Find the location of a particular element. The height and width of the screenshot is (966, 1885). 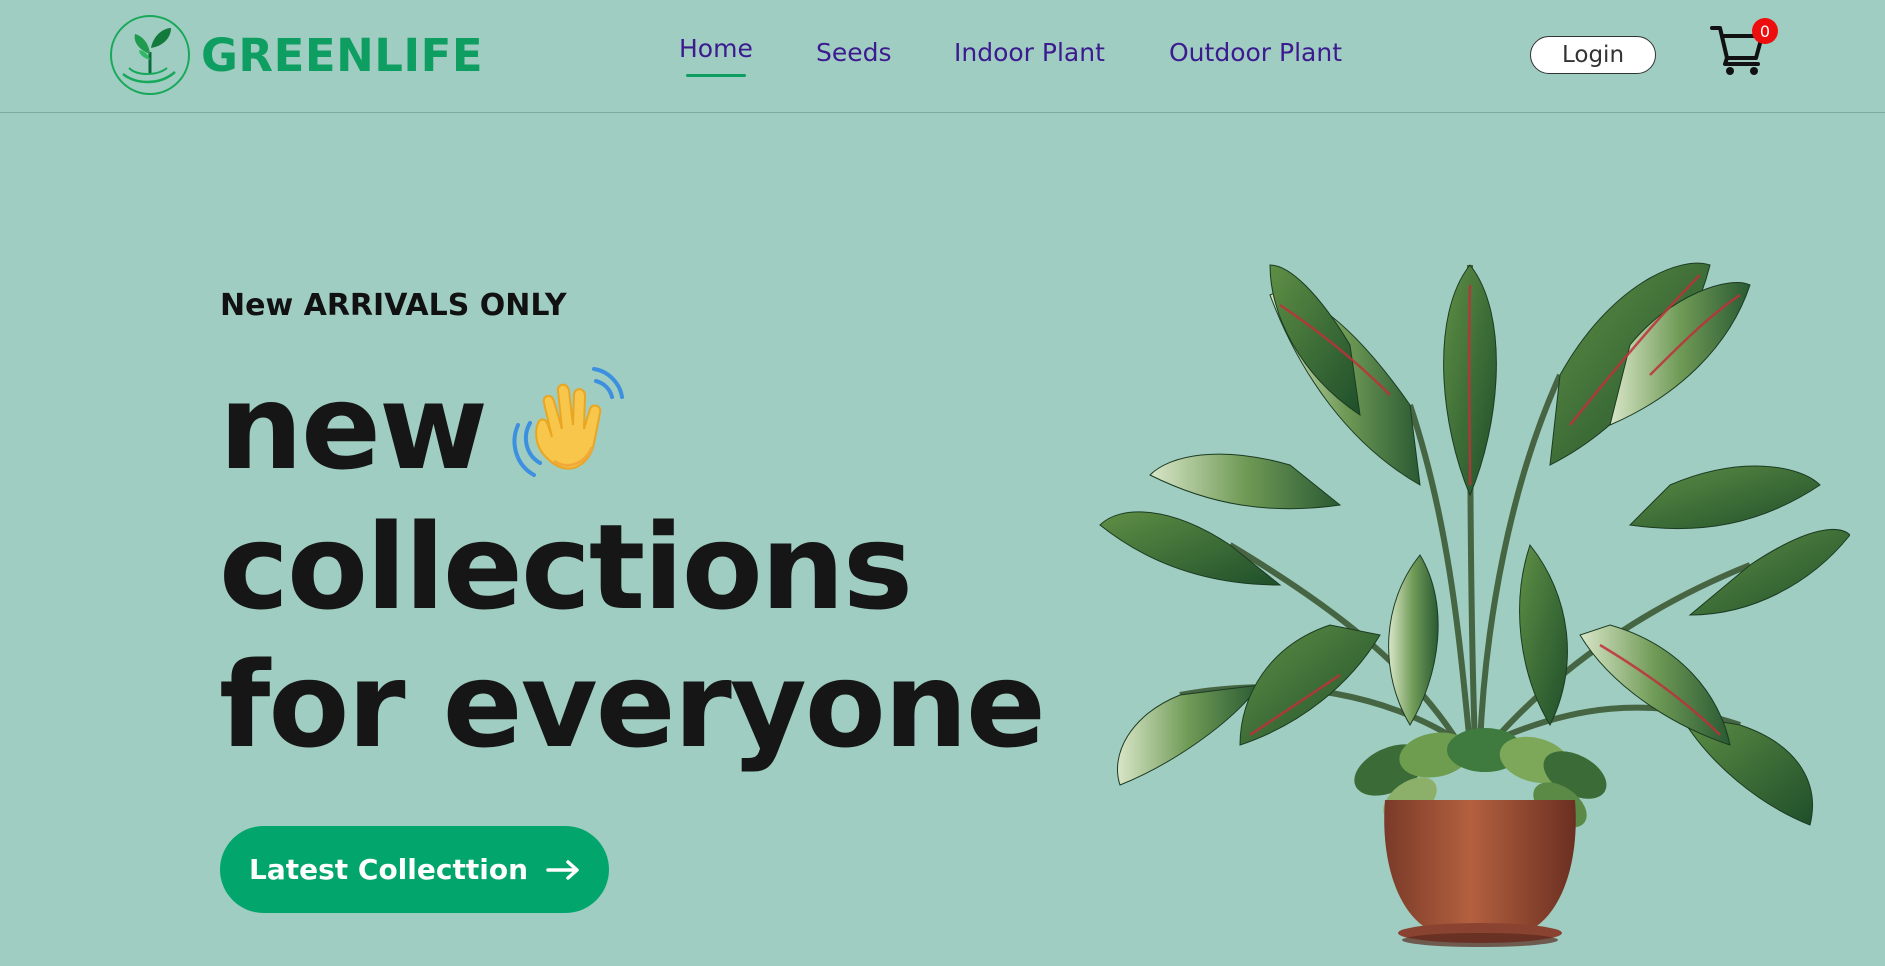

logo-leaf-icon is located at coordinates (150, 55).